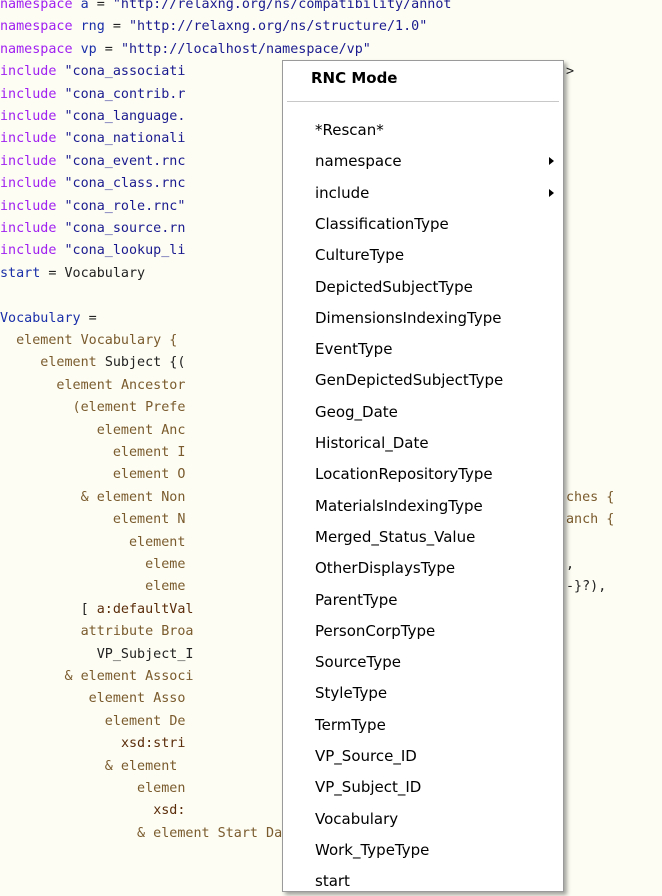 The width and height of the screenshot is (662, 896). What do you see at coordinates (356, 599) in the screenshot?
I see `menu-item-label: ParentType` at bounding box center [356, 599].